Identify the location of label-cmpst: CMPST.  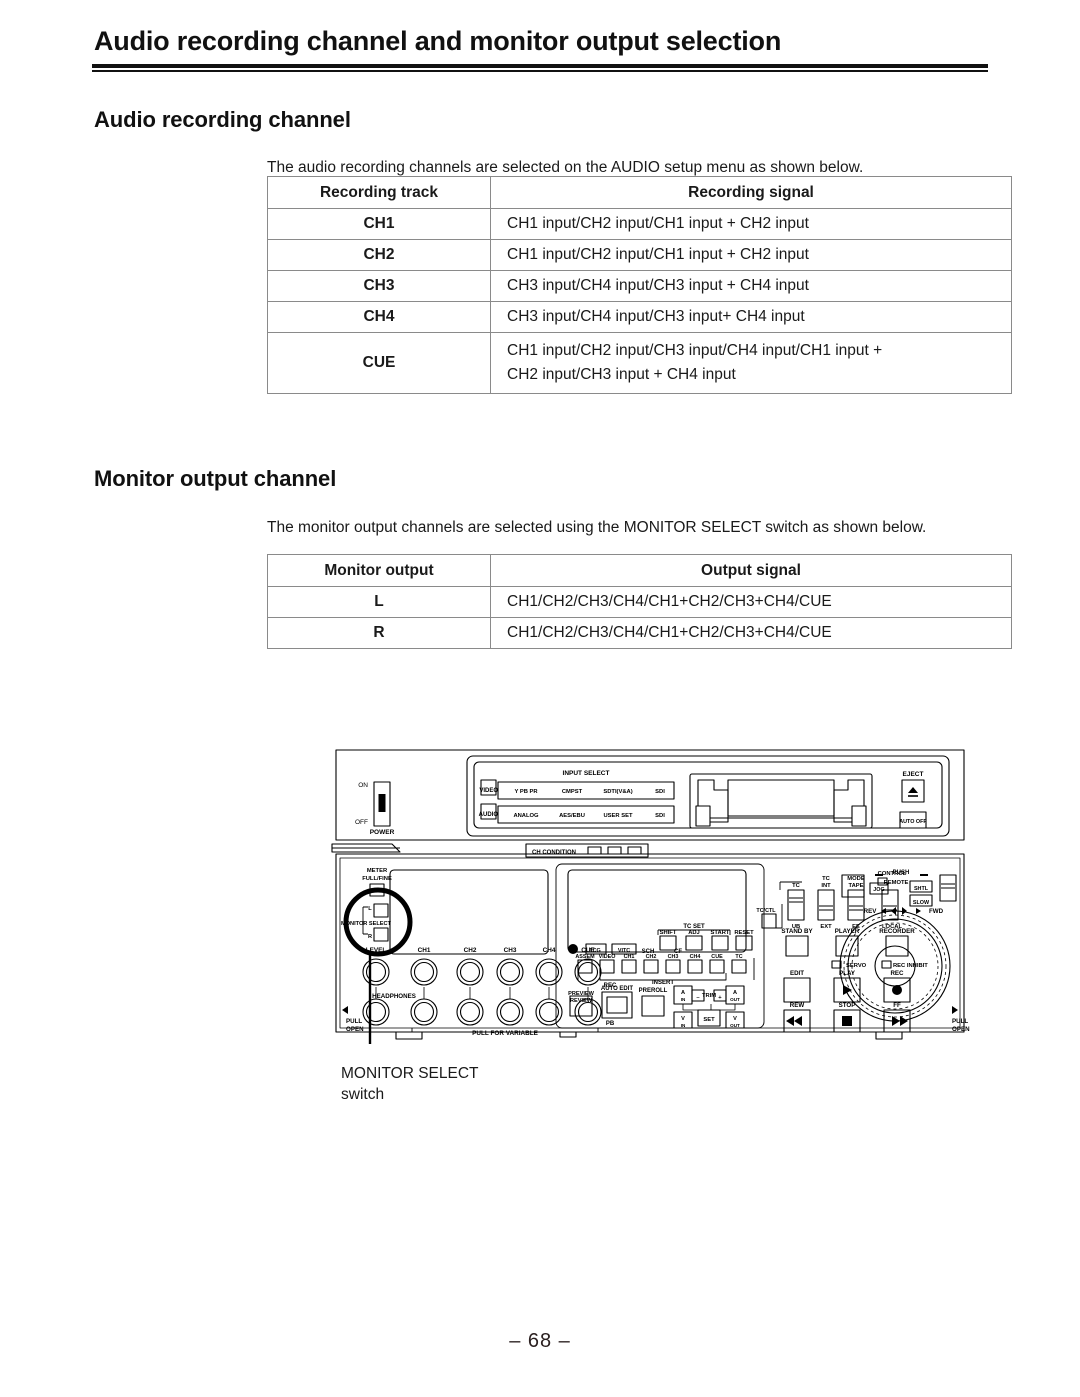
(572, 792).